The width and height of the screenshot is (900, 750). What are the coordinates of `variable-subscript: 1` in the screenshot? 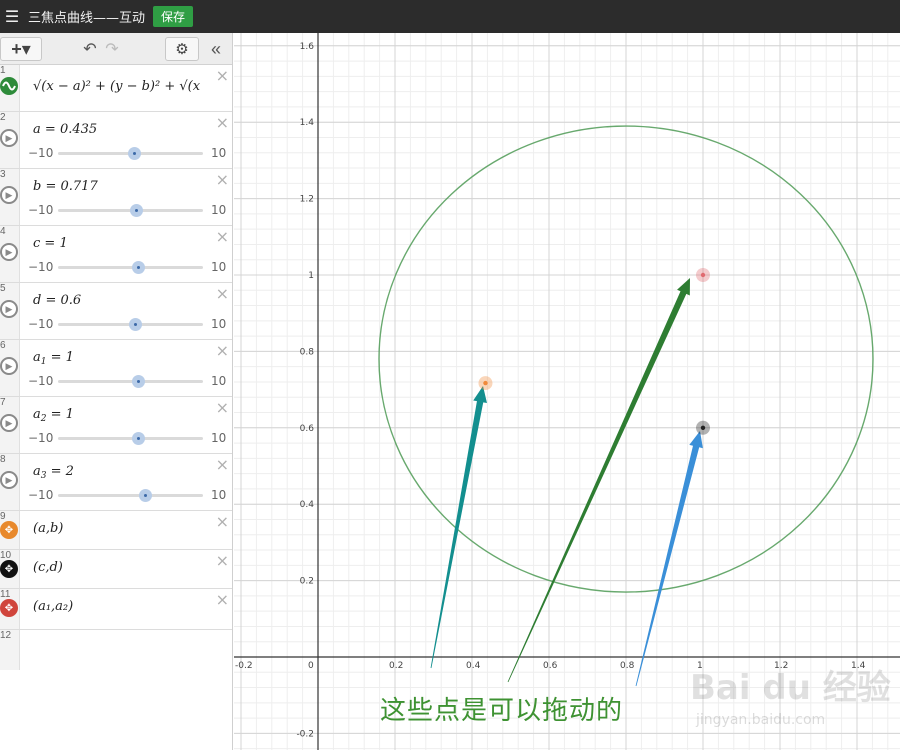 It's located at (43, 362).